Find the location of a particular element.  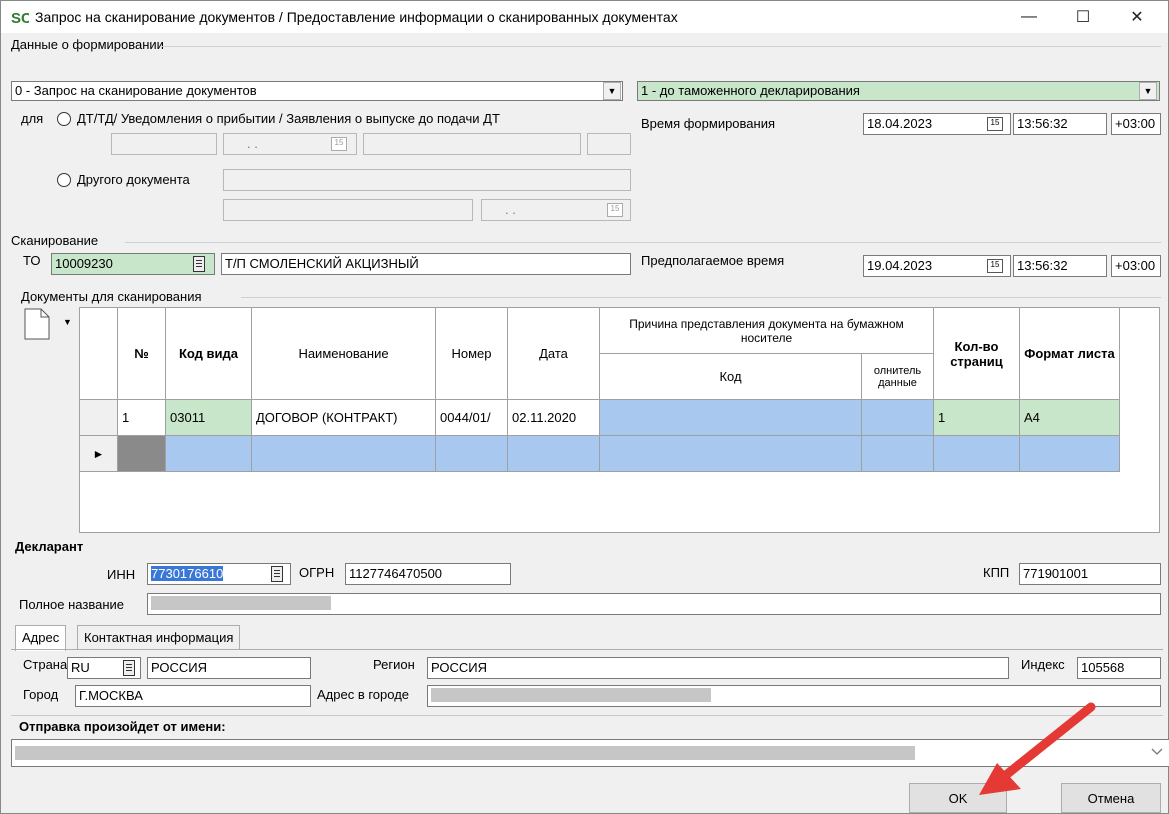

to-code-value: 10009230 is located at coordinates (84, 263).